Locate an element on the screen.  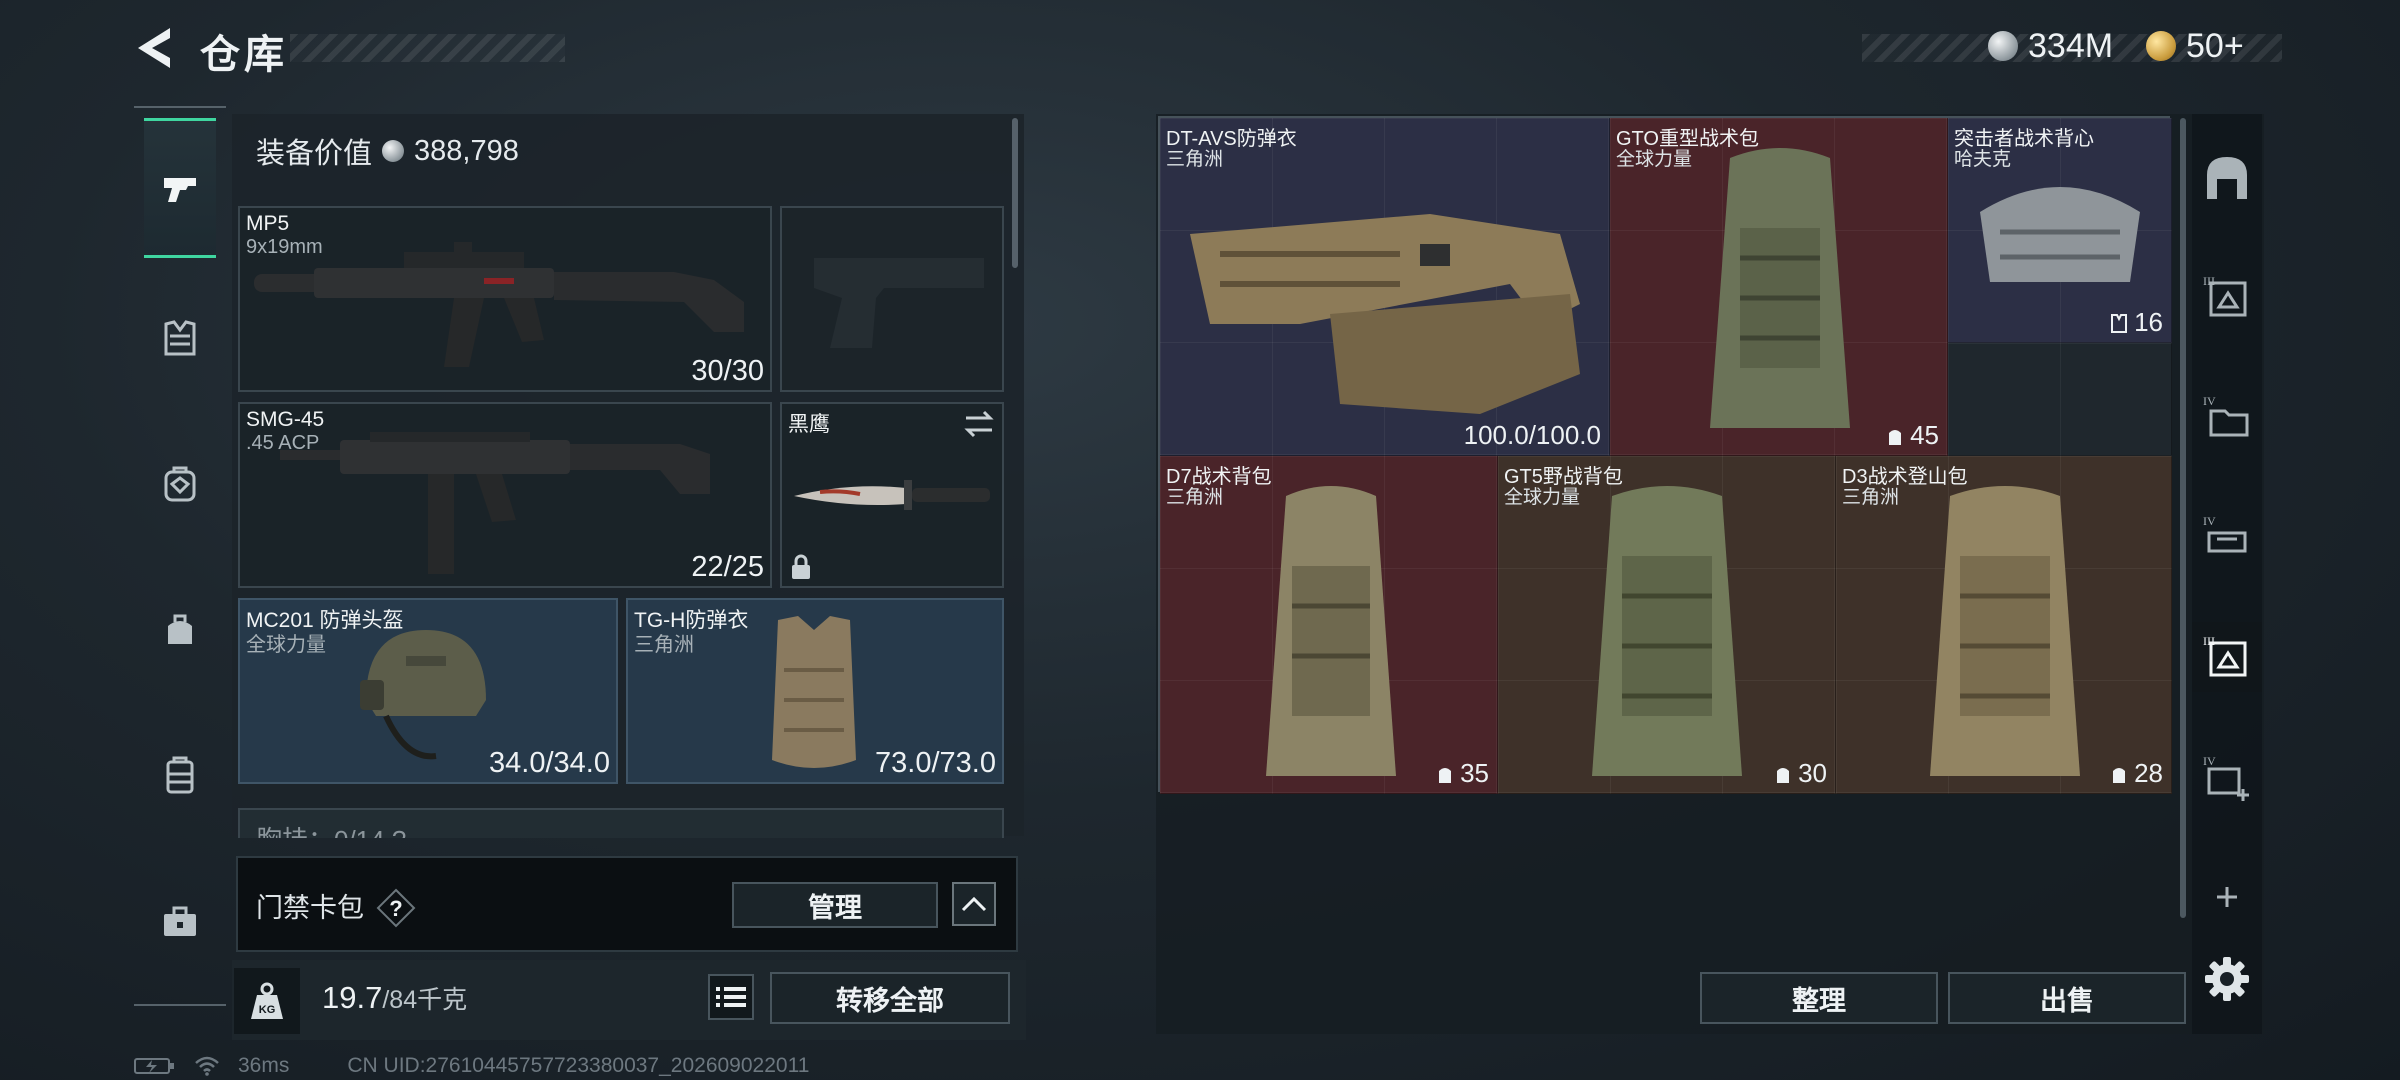
item-capacity: 35 is located at coordinates (1462, 773).